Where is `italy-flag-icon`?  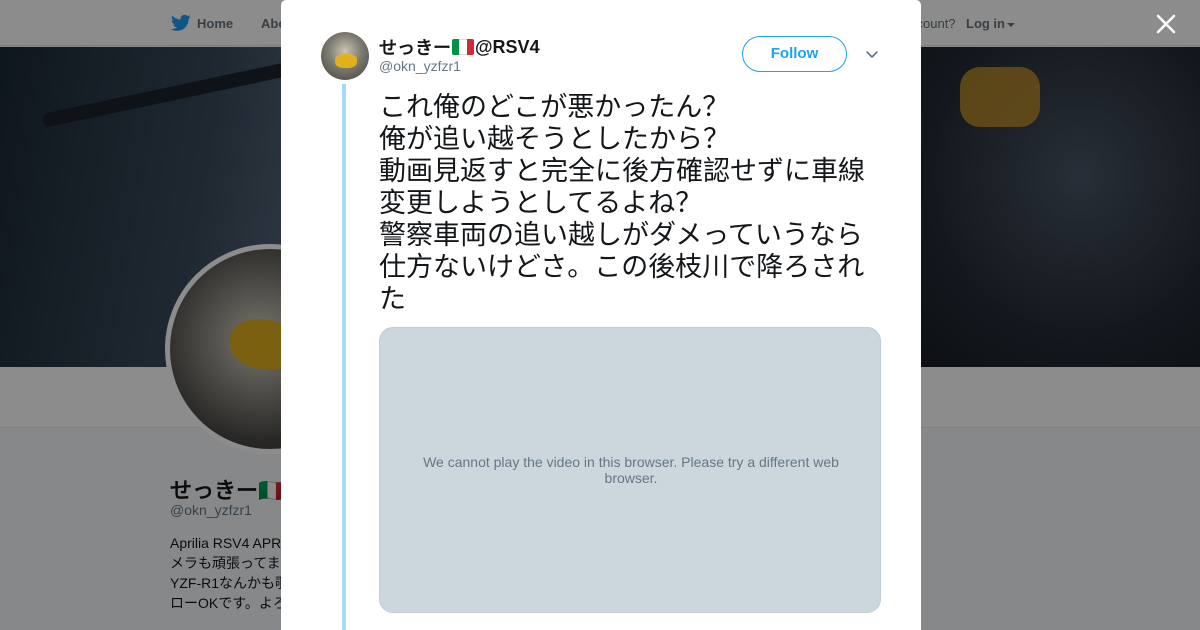
italy-flag-icon is located at coordinates (463, 47).